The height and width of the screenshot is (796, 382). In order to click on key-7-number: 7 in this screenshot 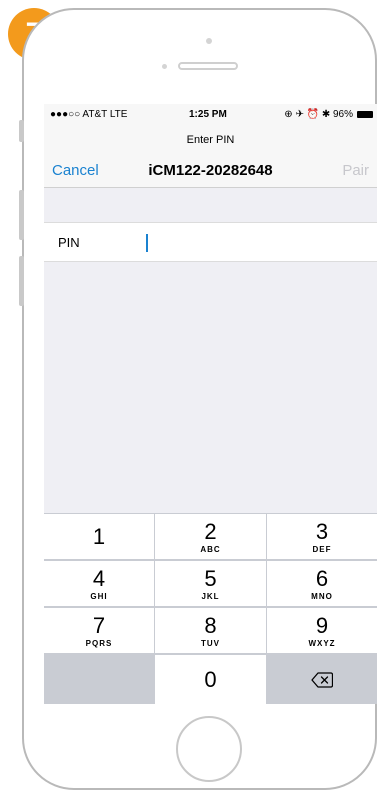, I will do `click(99, 625)`.